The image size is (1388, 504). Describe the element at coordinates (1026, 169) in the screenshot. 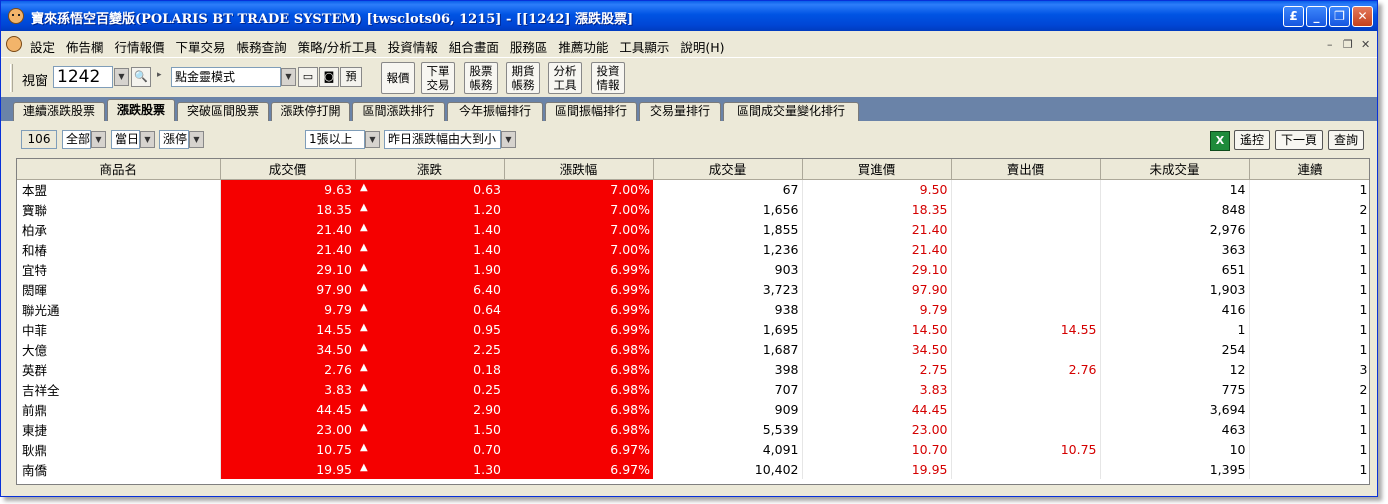

I see `column-header: 賣出價` at that location.